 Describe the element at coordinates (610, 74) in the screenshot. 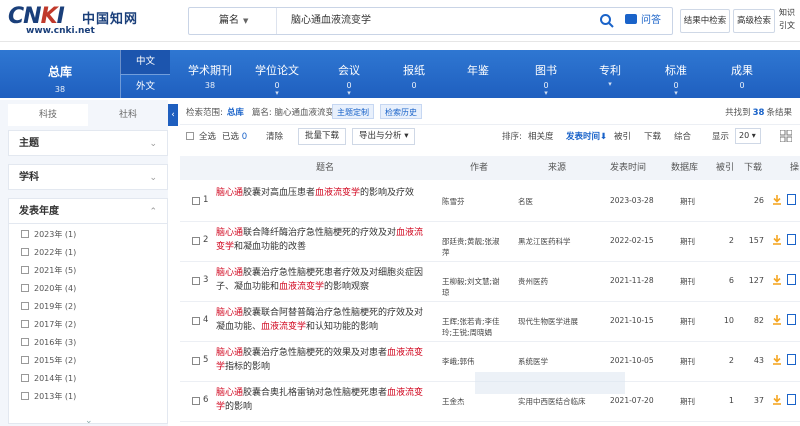

I see `nav-item: 专利 ▾` at that location.